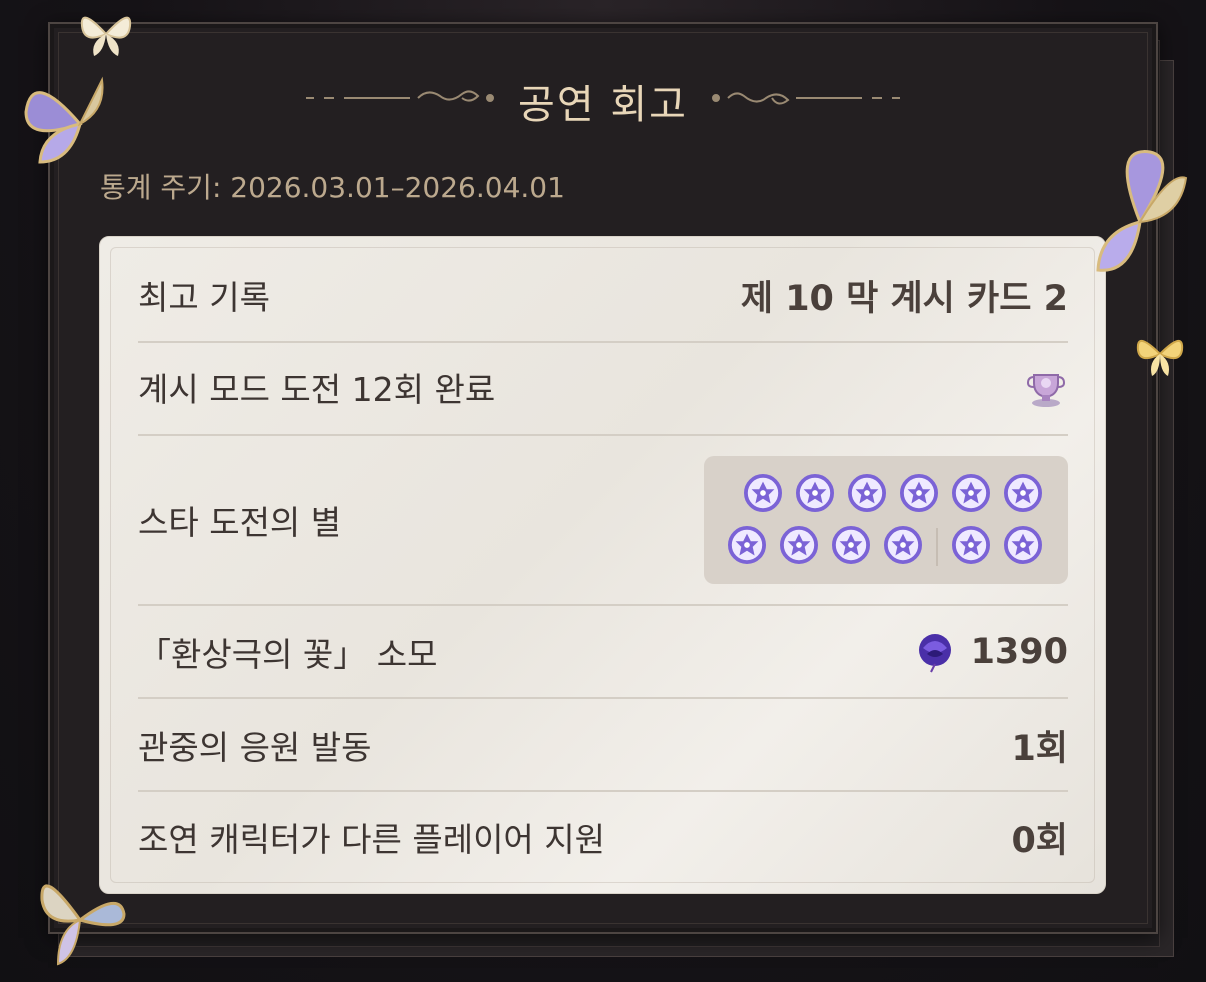 The width and height of the screenshot is (1206, 982). I want to click on flower-value-group: 1390, so click(990, 652).